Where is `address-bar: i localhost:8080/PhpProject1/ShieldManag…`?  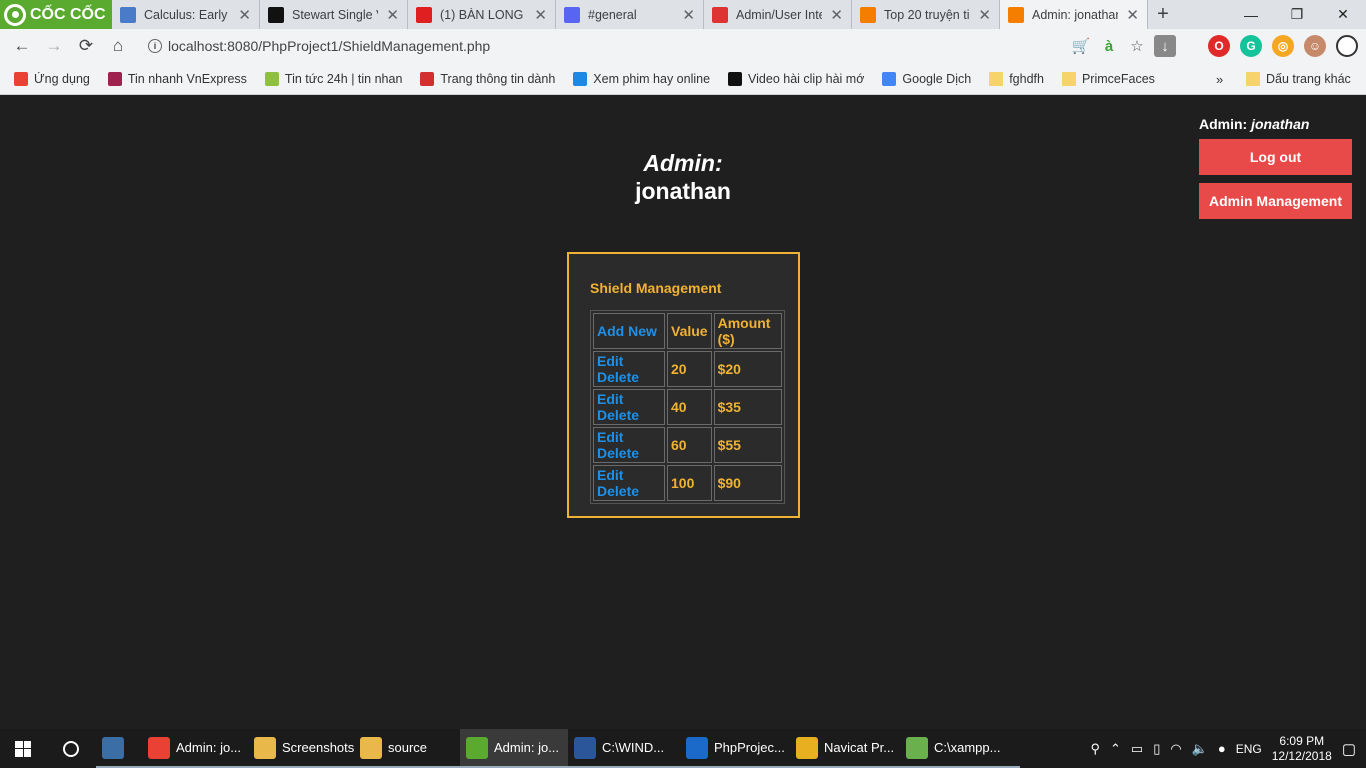 address-bar: i localhost:8080/PhpProject1/ShieldManag… is located at coordinates (659, 46).